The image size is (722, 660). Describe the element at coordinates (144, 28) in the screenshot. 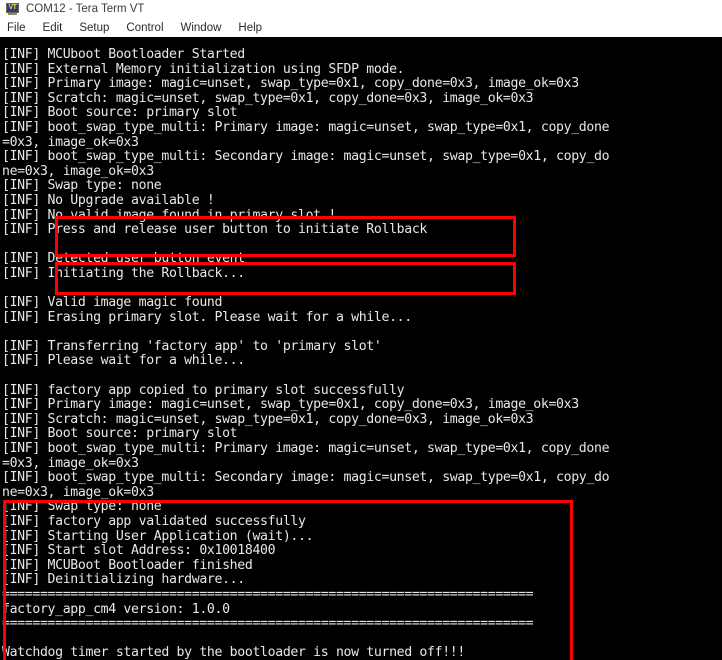

I see `menu-item-control: Control` at that location.